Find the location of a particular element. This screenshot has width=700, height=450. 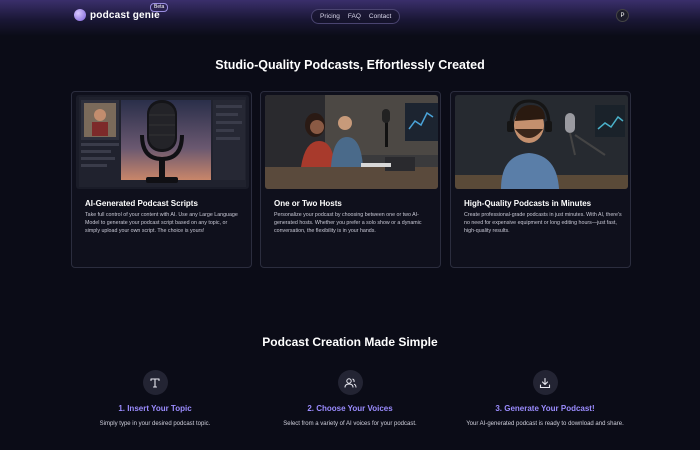

site-header: podcast genie Beta Pricing FAQ Contact P is located at coordinates (350, 16).